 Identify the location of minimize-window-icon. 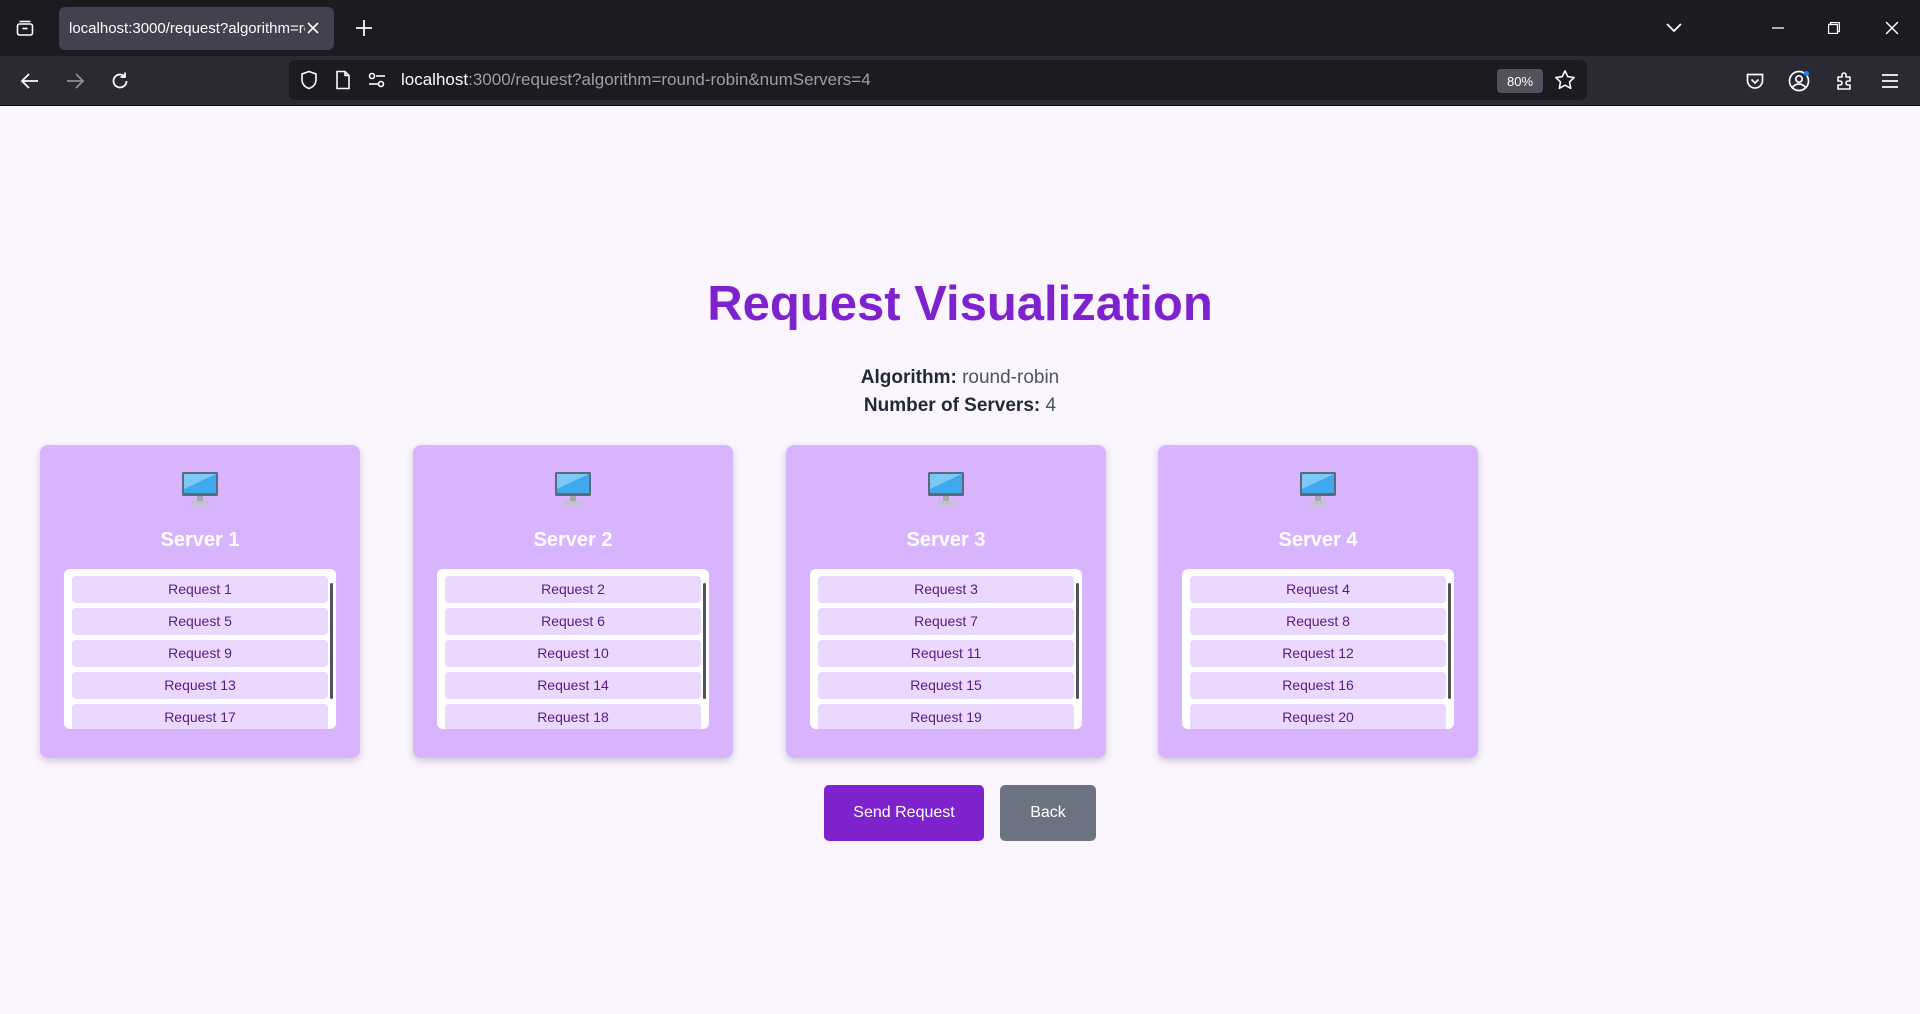
(1778, 28).